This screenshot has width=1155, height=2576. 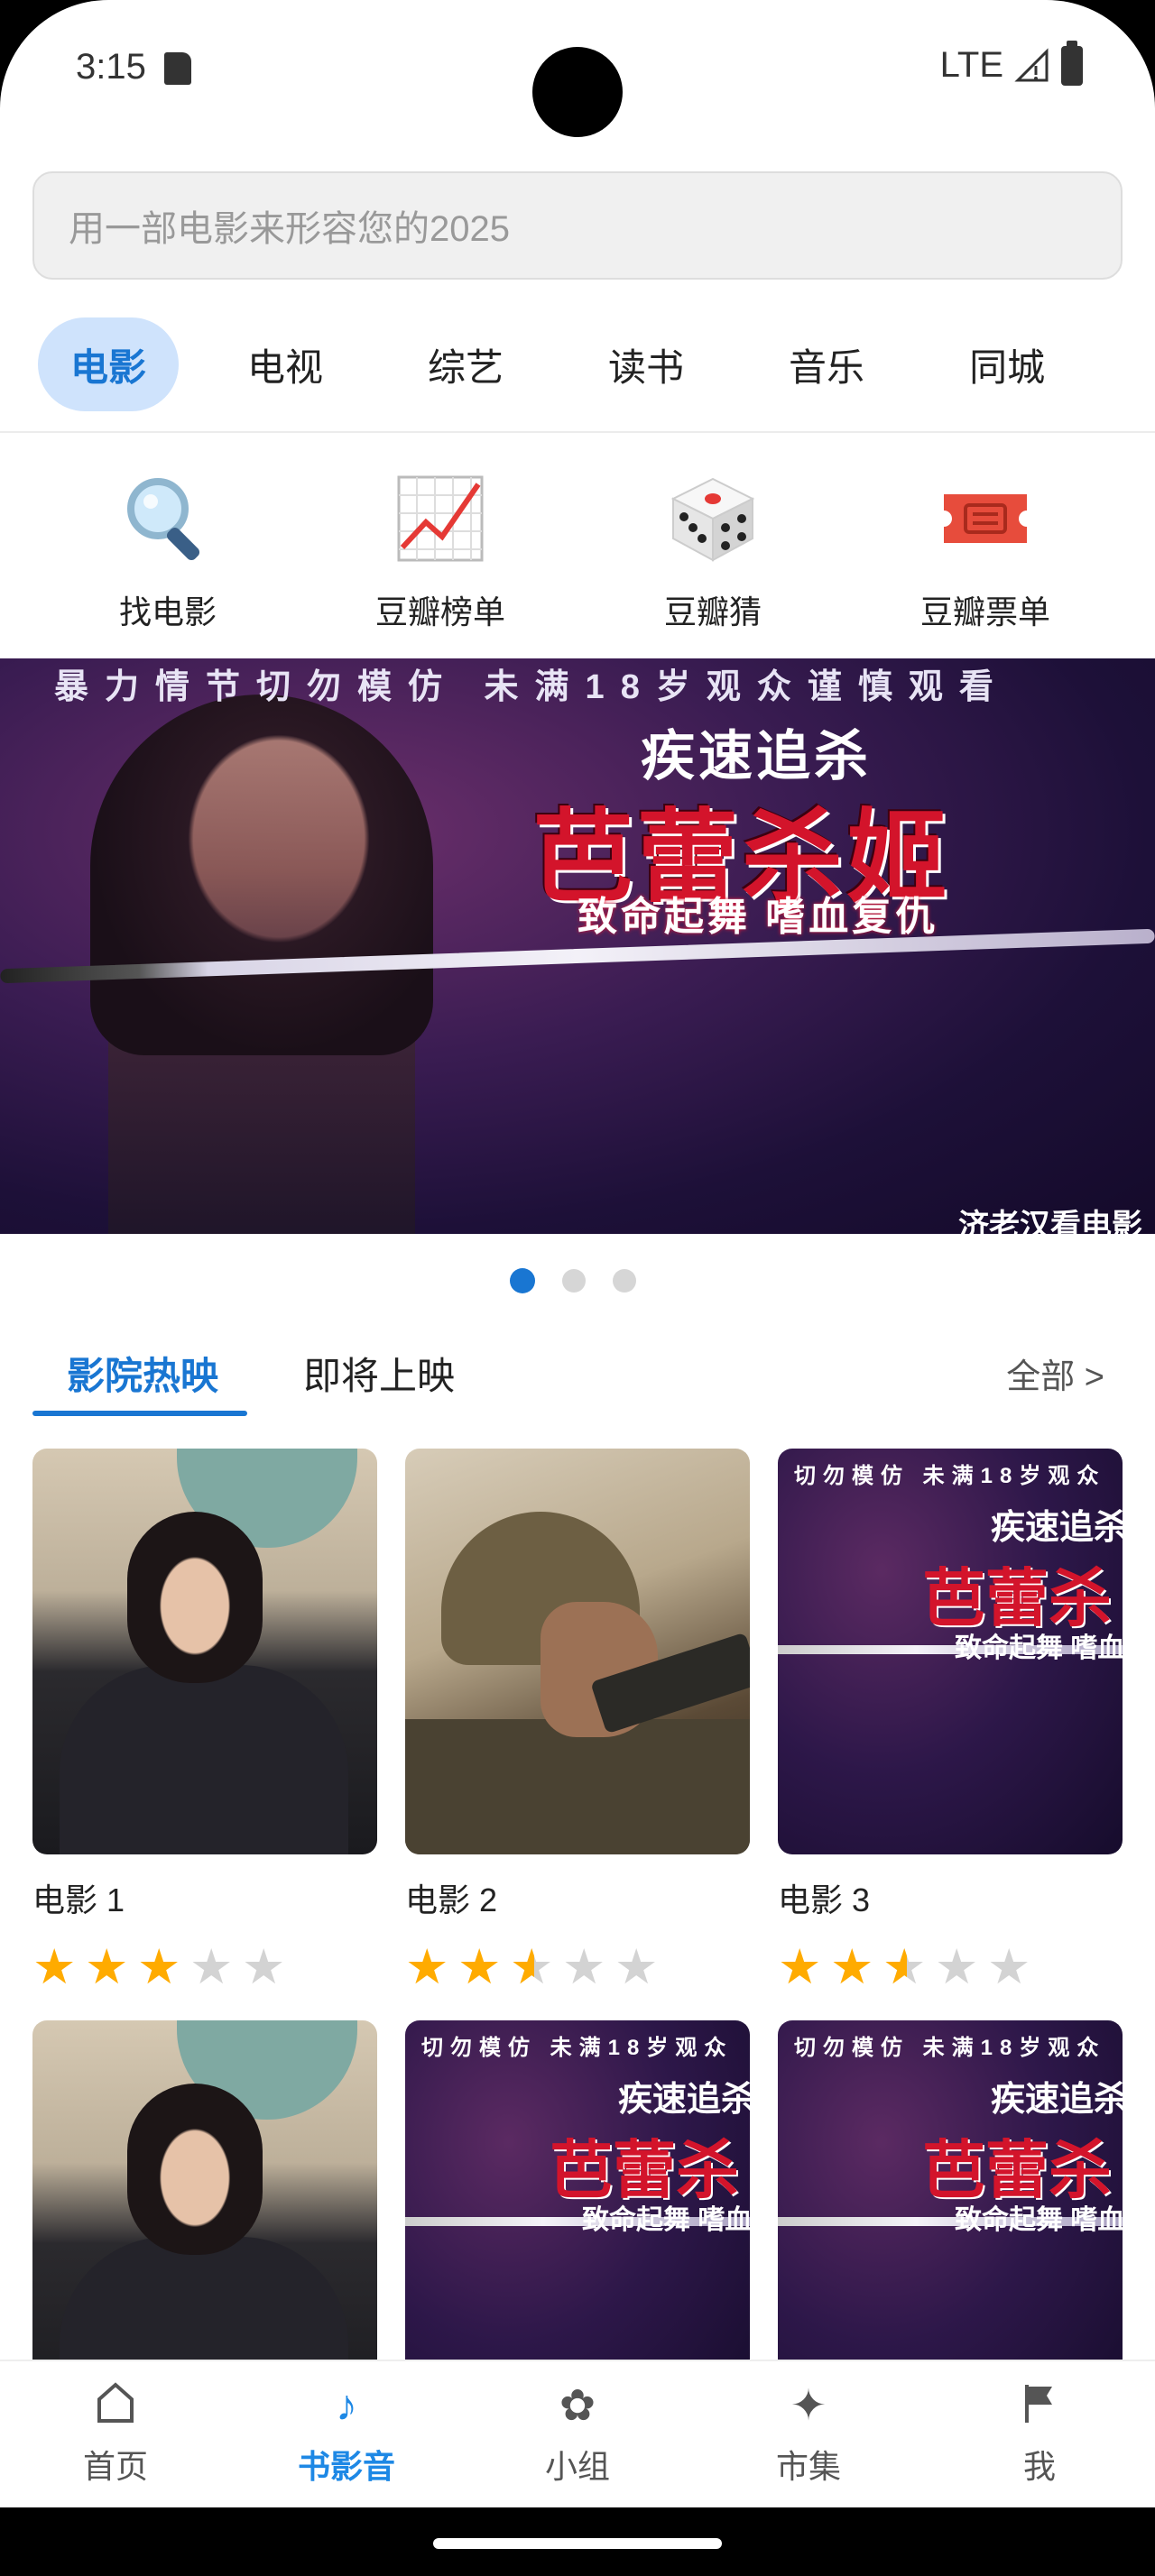 What do you see at coordinates (466, 364) in the screenshot?
I see `tab-variety: 综艺` at bounding box center [466, 364].